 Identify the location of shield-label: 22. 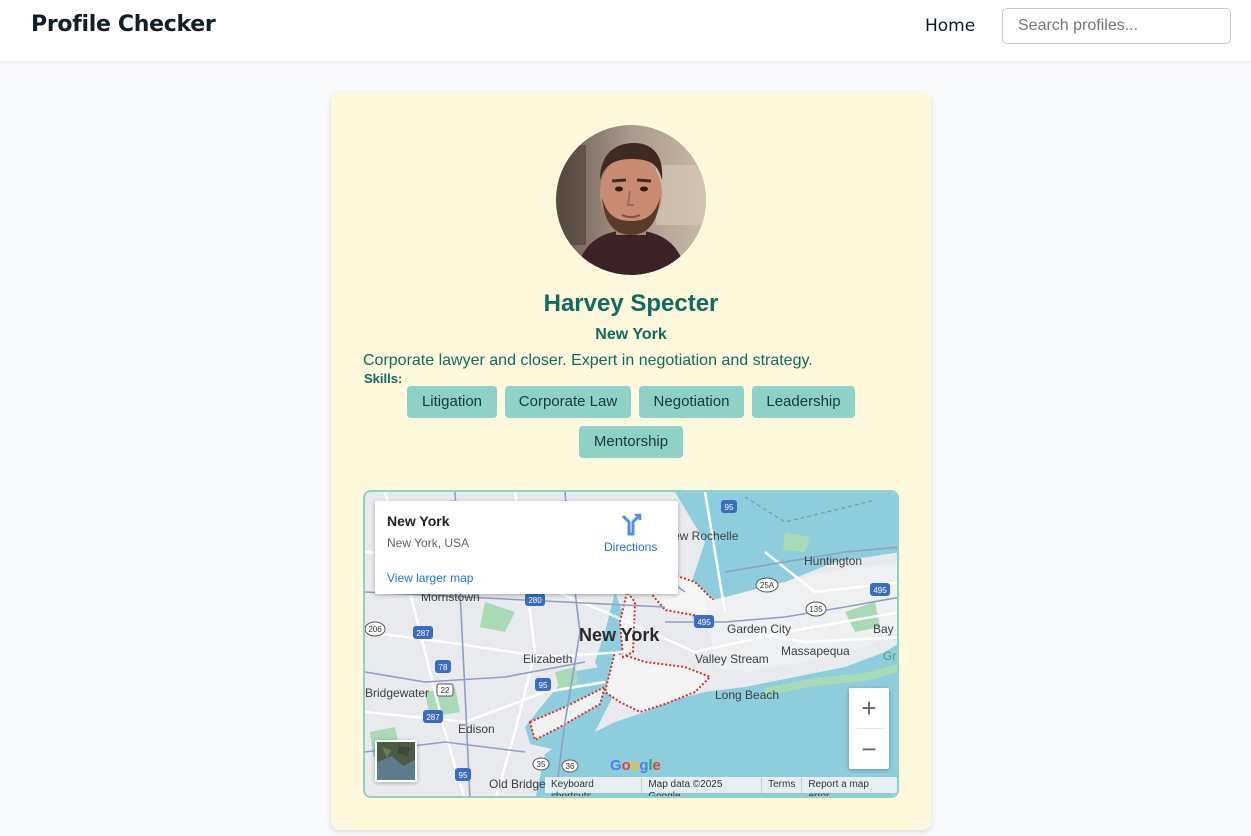
(445, 690).